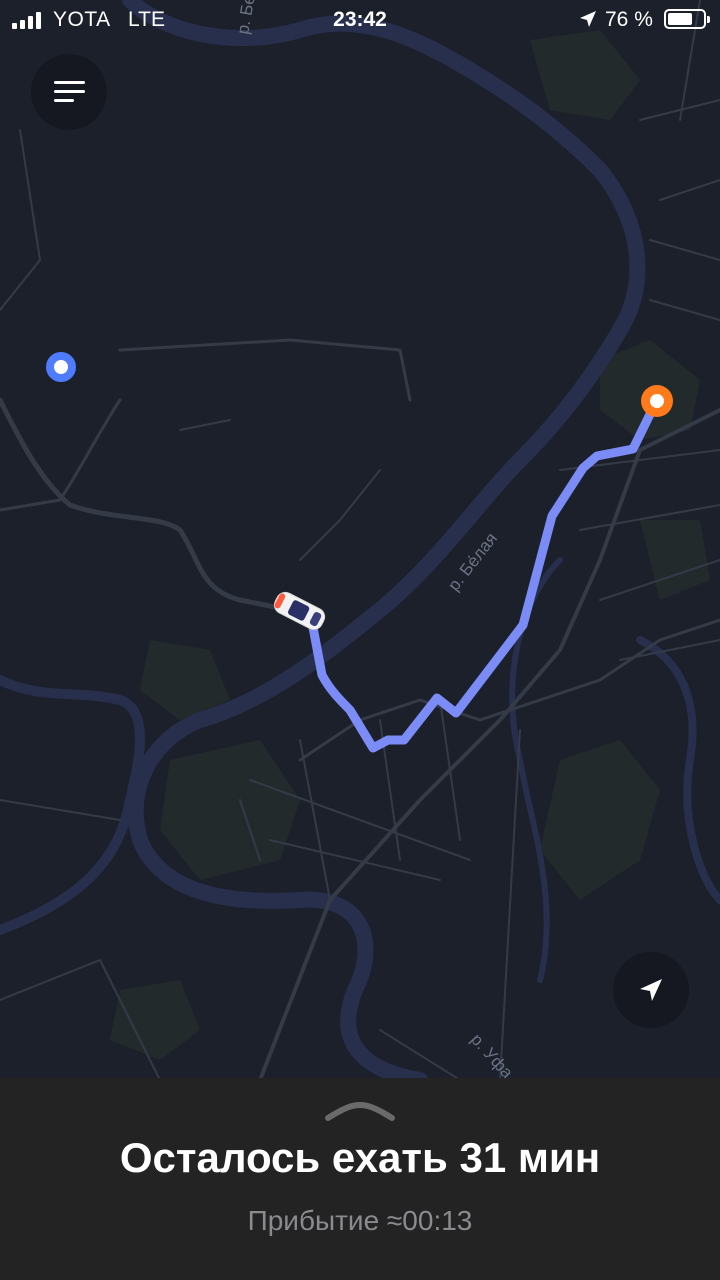 The height and width of the screenshot is (1280, 720). I want to click on destination-marker, so click(657, 401).